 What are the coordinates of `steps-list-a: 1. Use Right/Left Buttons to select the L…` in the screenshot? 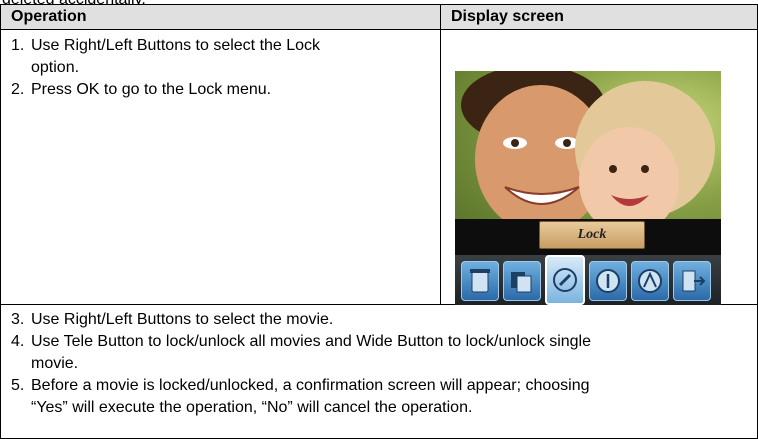 It's located at (220, 65).